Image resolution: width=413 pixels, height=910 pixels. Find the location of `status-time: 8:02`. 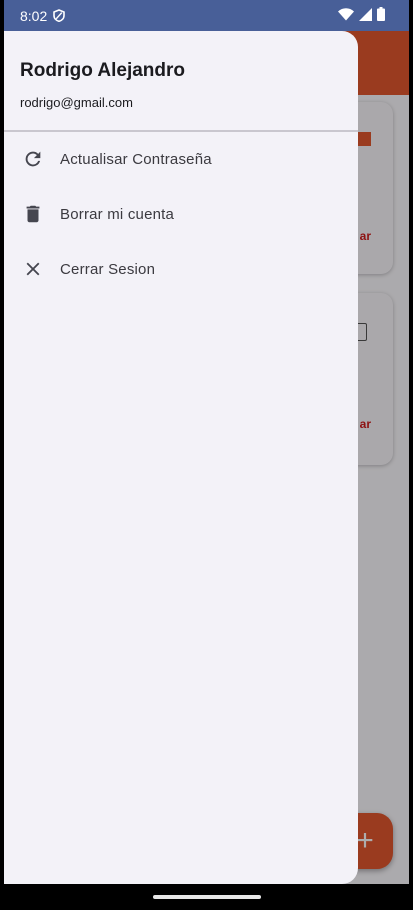

status-time: 8:02 is located at coordinates (34, 15).